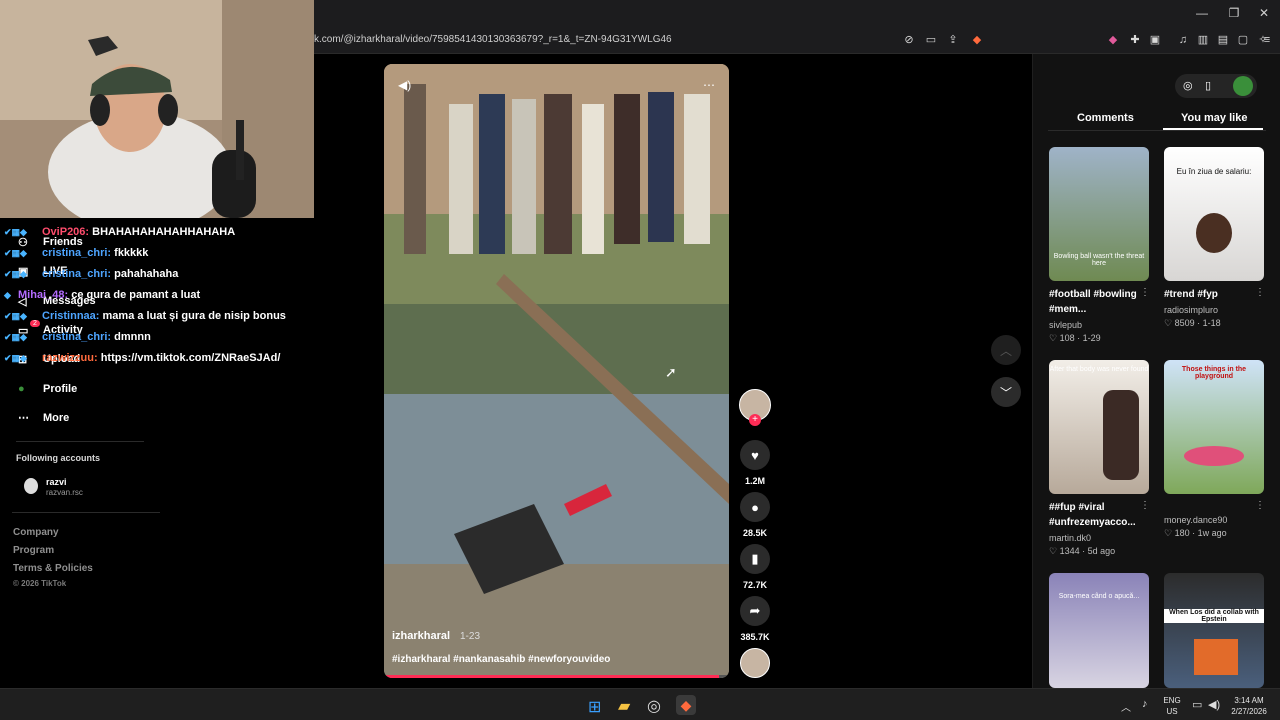  I want to click on wallet-card-icon: ▢, so click(1243, 40).